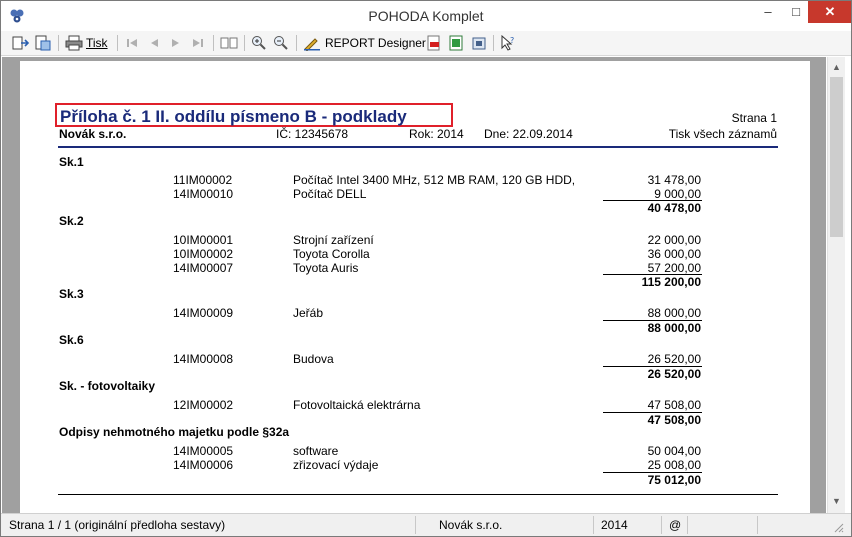 This screenshot has width=852, height=537. What do you see at coordinates (479, 43) in the screenshot?
I see `email-export-icon` at bounding box center [479, 43].